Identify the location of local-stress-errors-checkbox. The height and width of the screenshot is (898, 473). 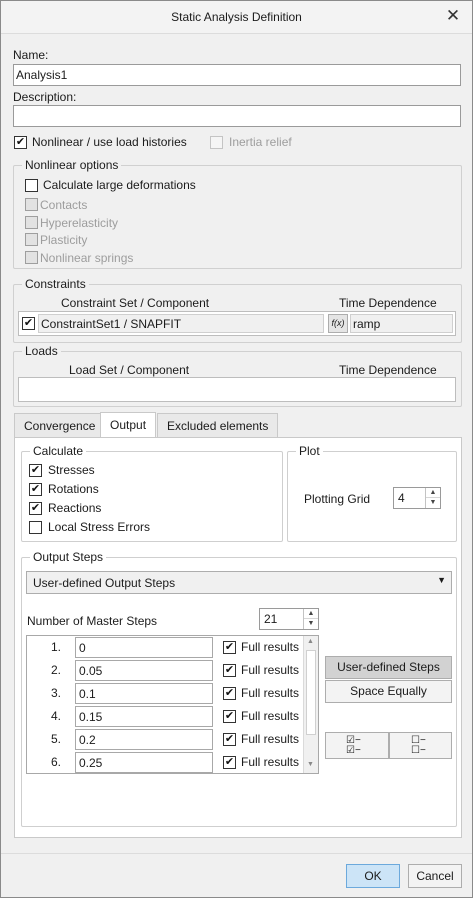
(35, 527).